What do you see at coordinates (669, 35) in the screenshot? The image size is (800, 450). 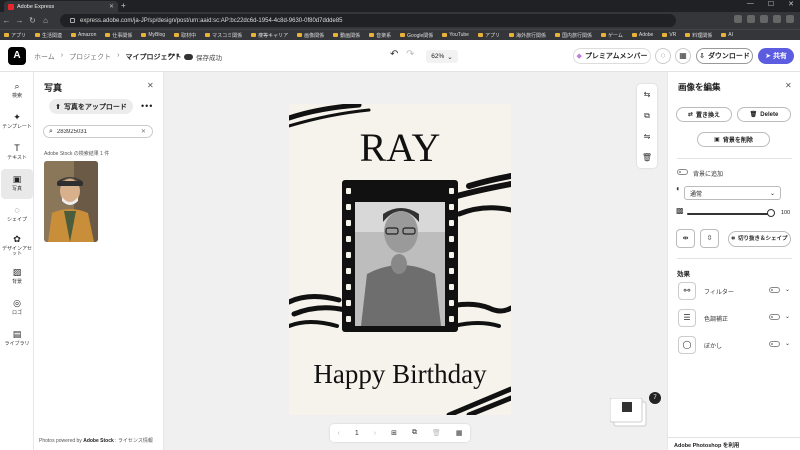 I see `bookmark-item: VR` at bounding box center [669, 35].